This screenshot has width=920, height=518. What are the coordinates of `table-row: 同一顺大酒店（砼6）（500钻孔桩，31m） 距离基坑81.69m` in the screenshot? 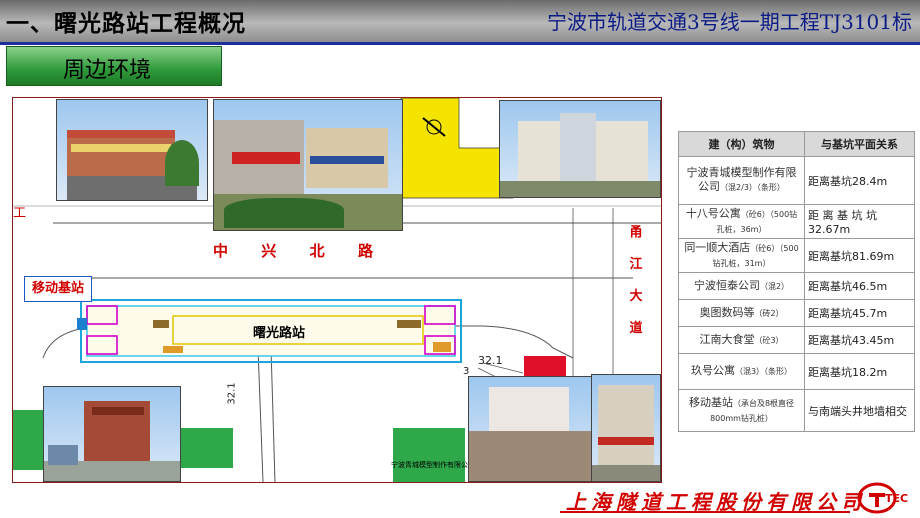 It's located at (796, 255).